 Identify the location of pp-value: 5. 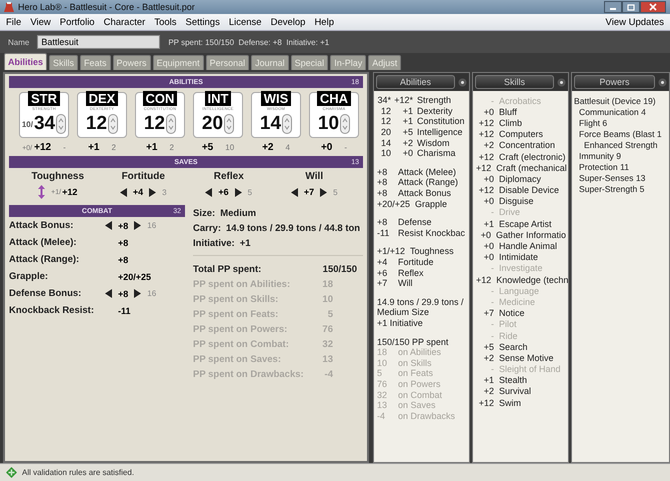
(329, 314).